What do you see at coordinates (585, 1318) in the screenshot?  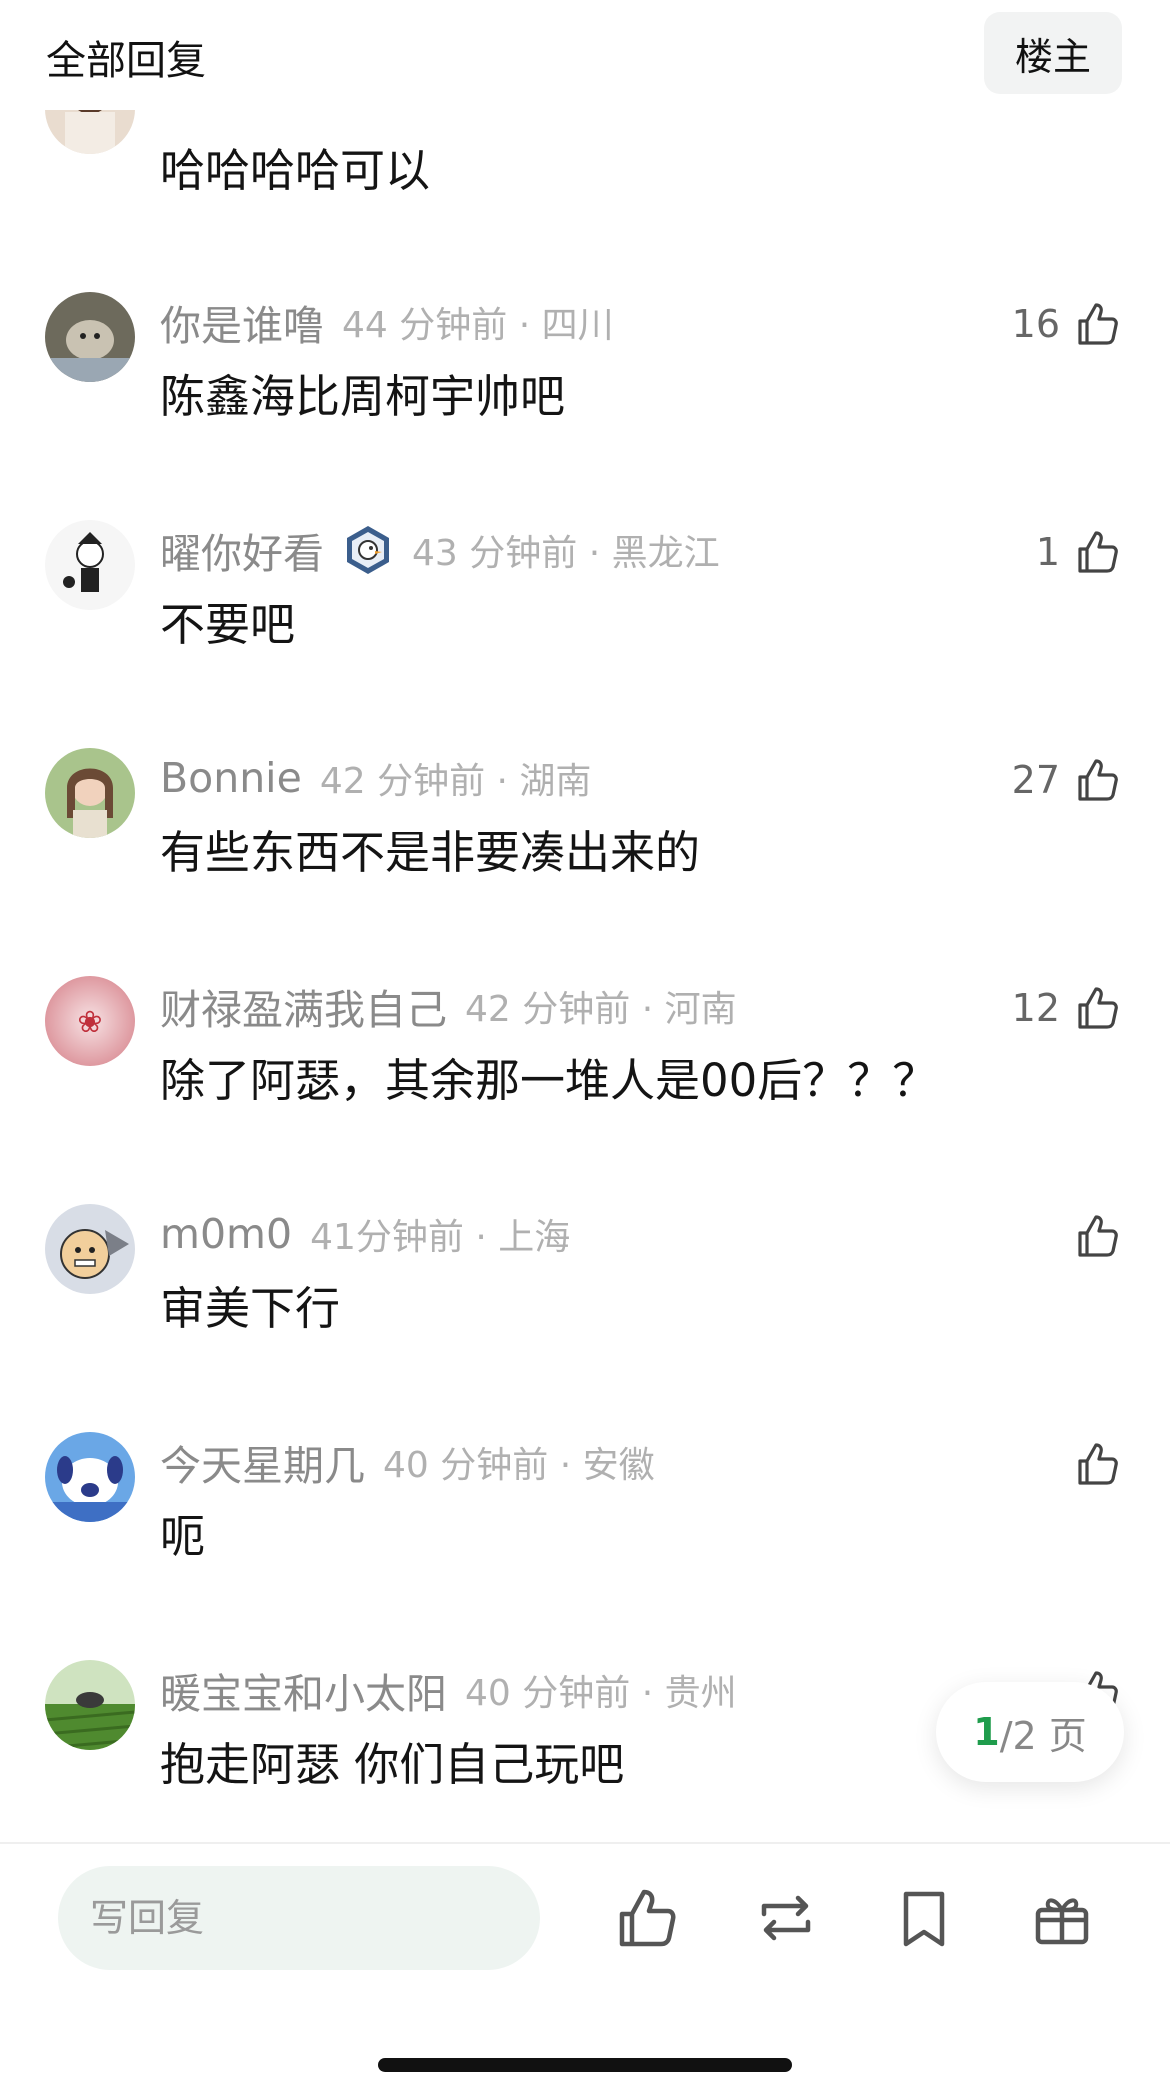 I see `comment-item: m0m0 41分钟前 · 上海 审美下行` at bounding box center [585, 1318].